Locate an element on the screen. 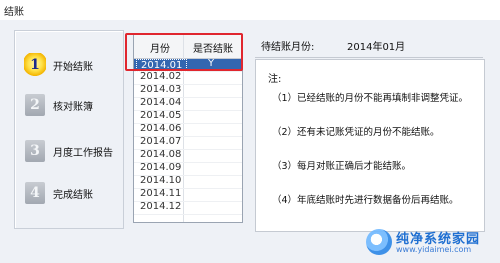 This screenshot has height=263, width=500. notes-heading: 注: is located at coordinates (275, 79).